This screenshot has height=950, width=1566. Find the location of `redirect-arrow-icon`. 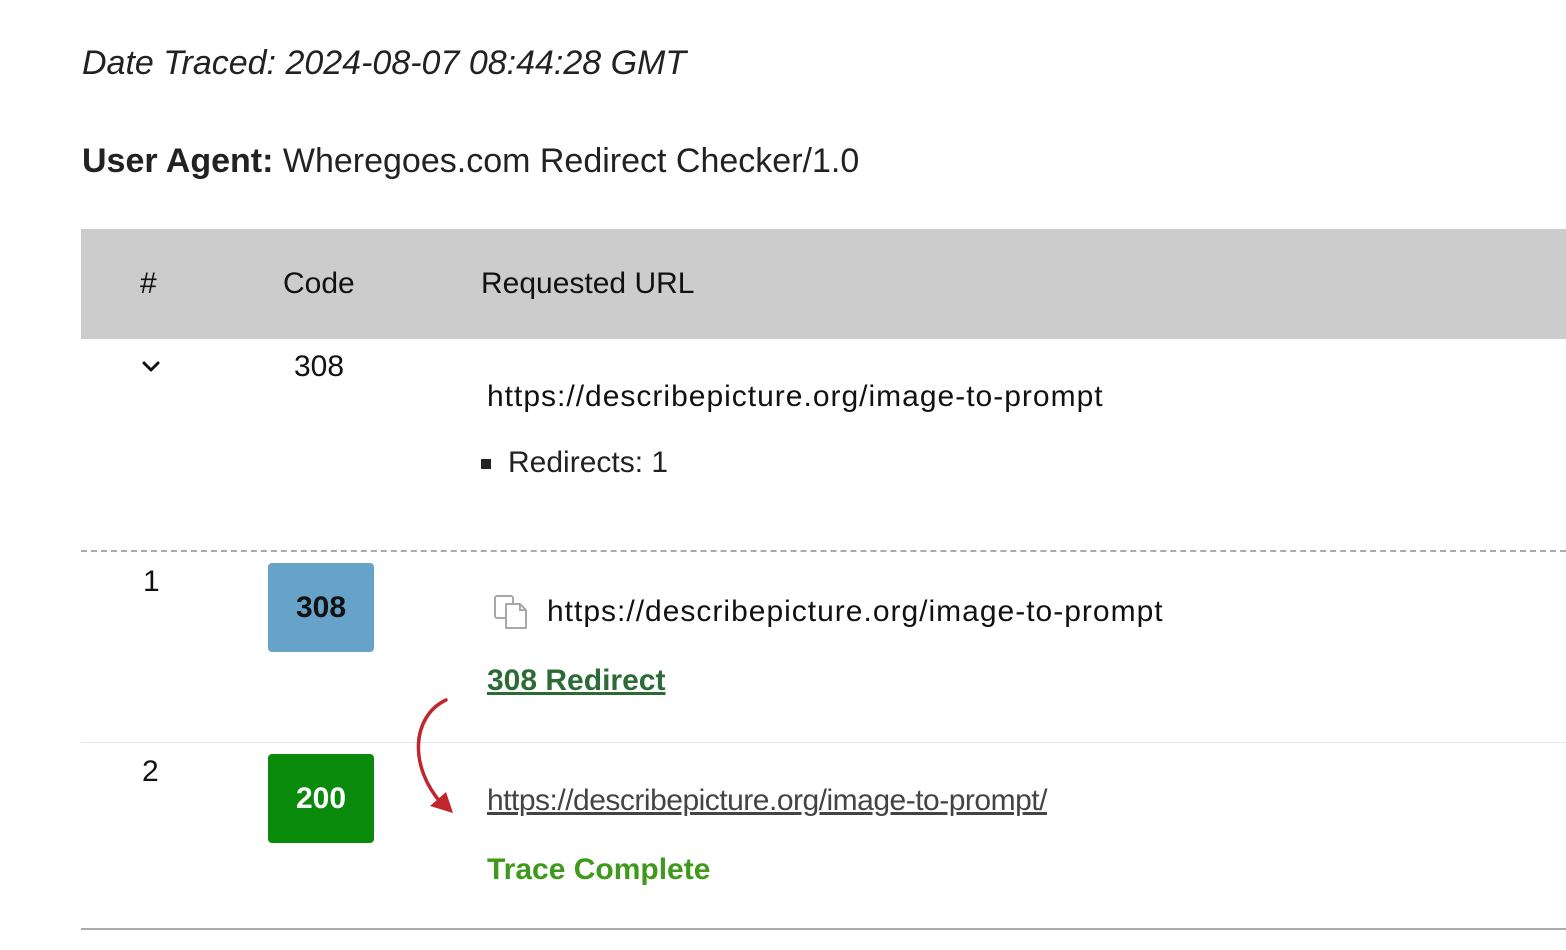

redirect-arrow-icon is located at coordinates (434, 755).